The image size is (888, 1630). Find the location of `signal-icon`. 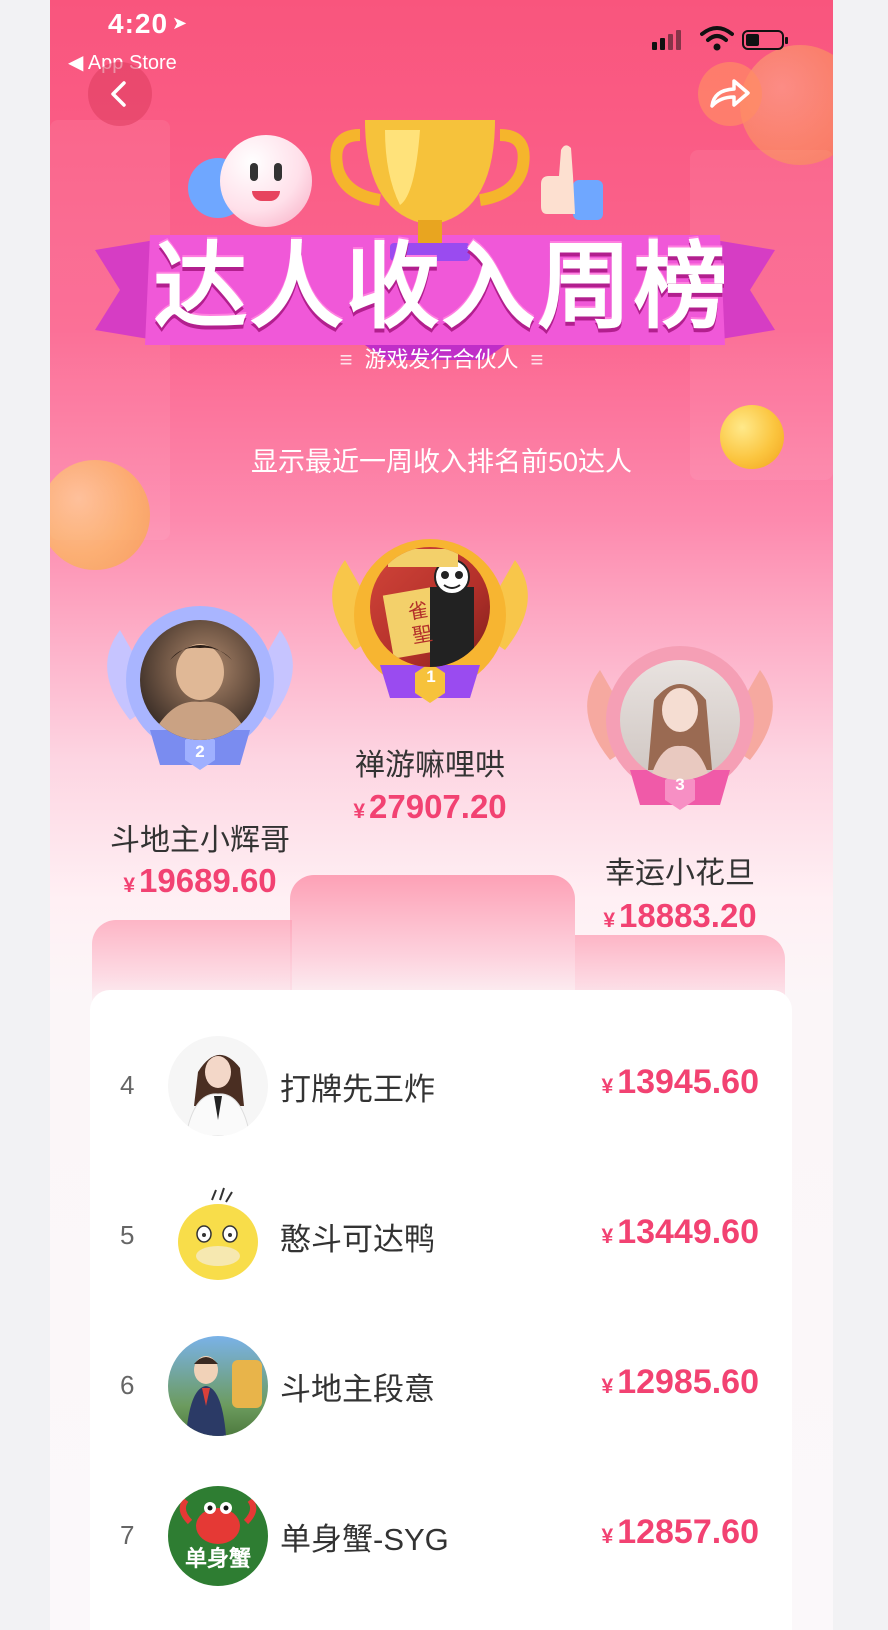

signal-icon is located at coordinates (666, 40).